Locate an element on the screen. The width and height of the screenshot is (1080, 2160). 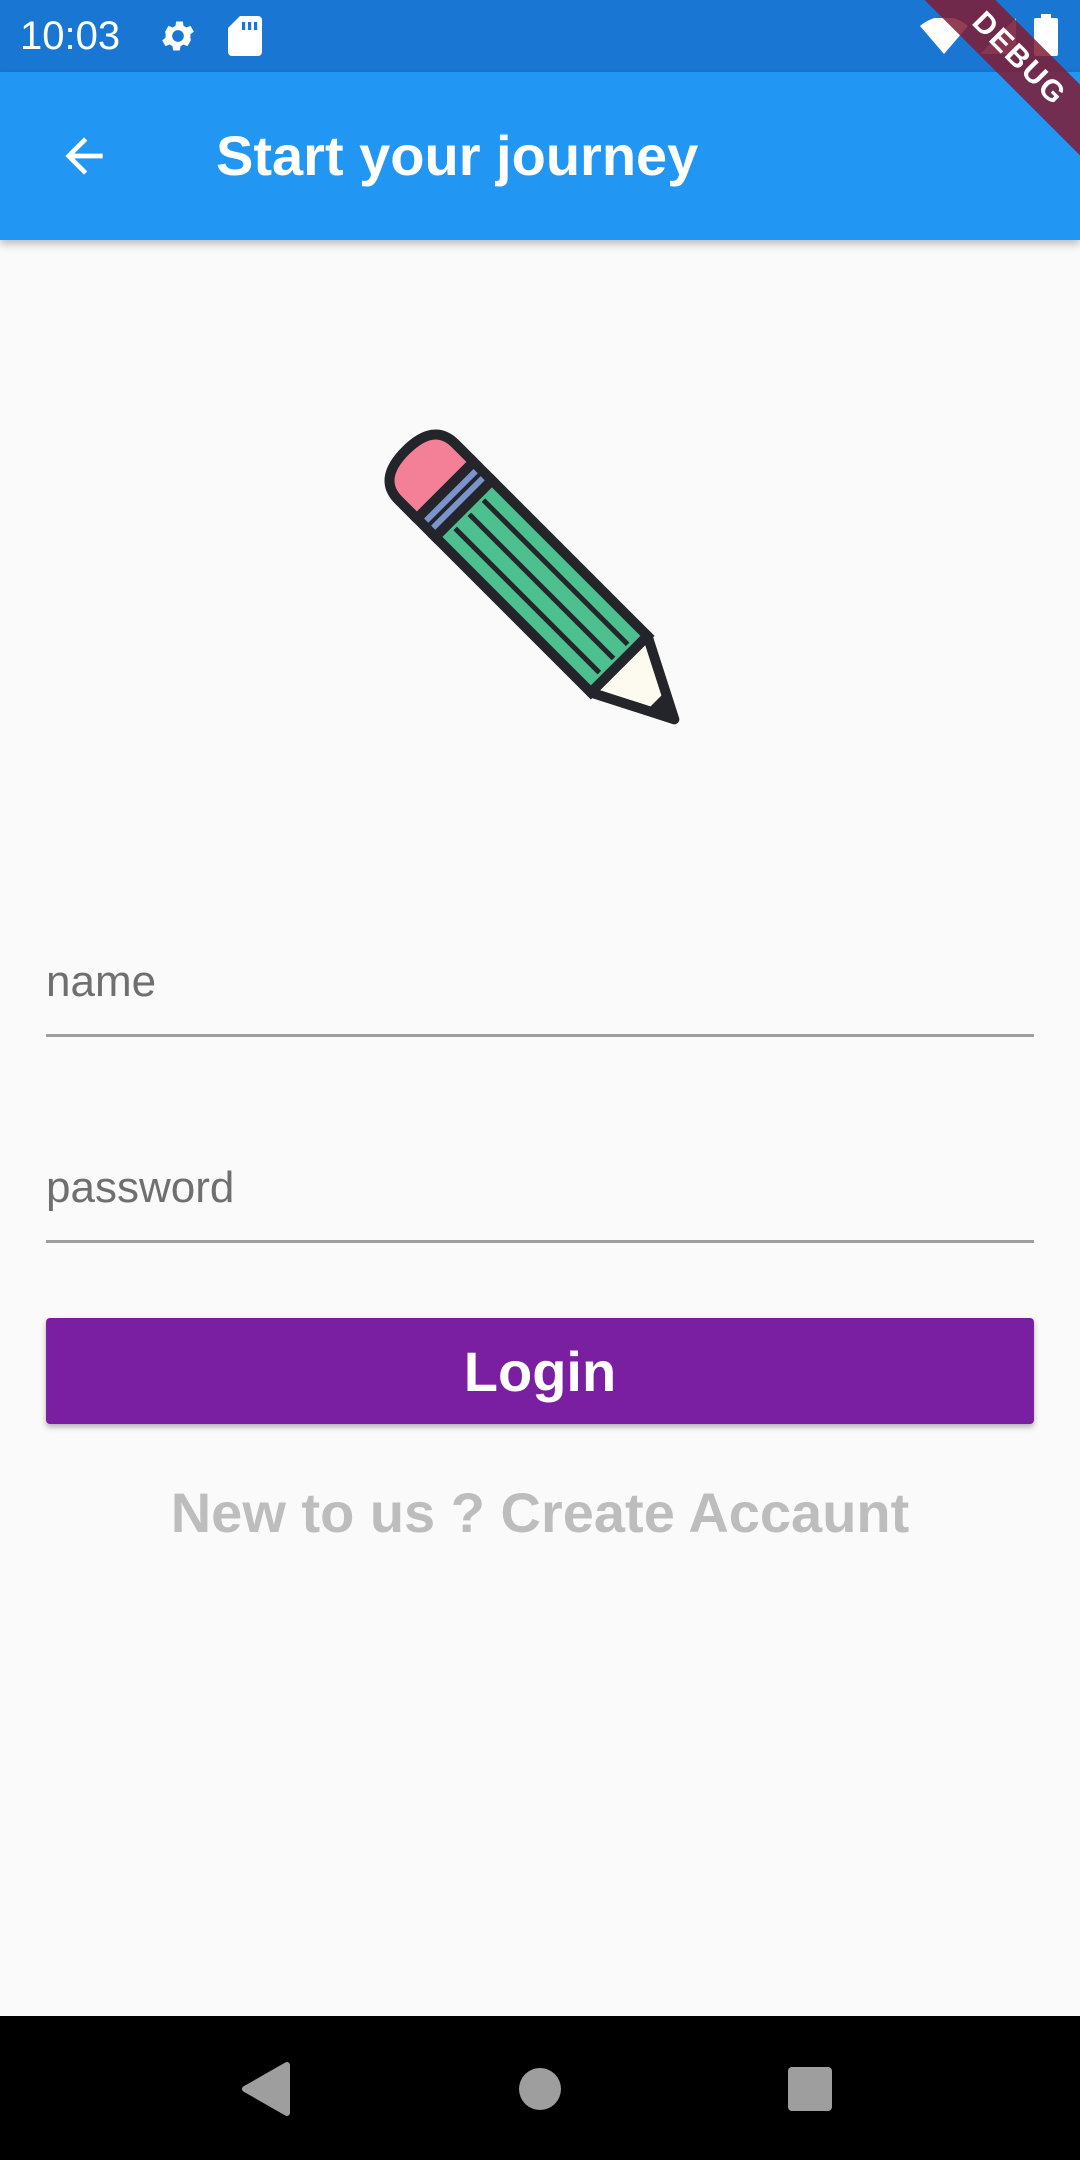
arrow-back-icon is located at coordinates (84, 156).